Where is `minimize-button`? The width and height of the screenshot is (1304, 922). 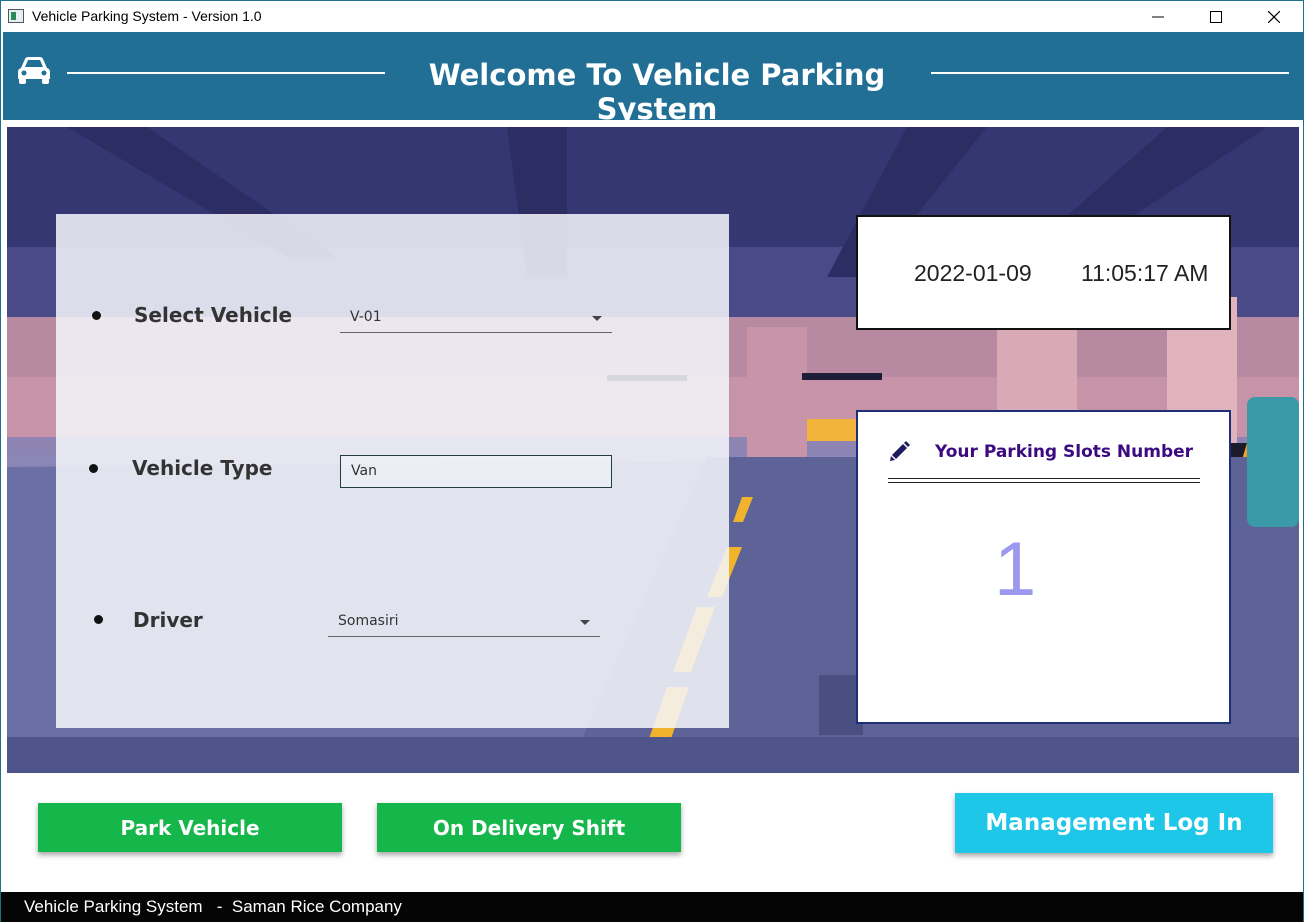
minimize-button is located at coordinates (1158, 16).